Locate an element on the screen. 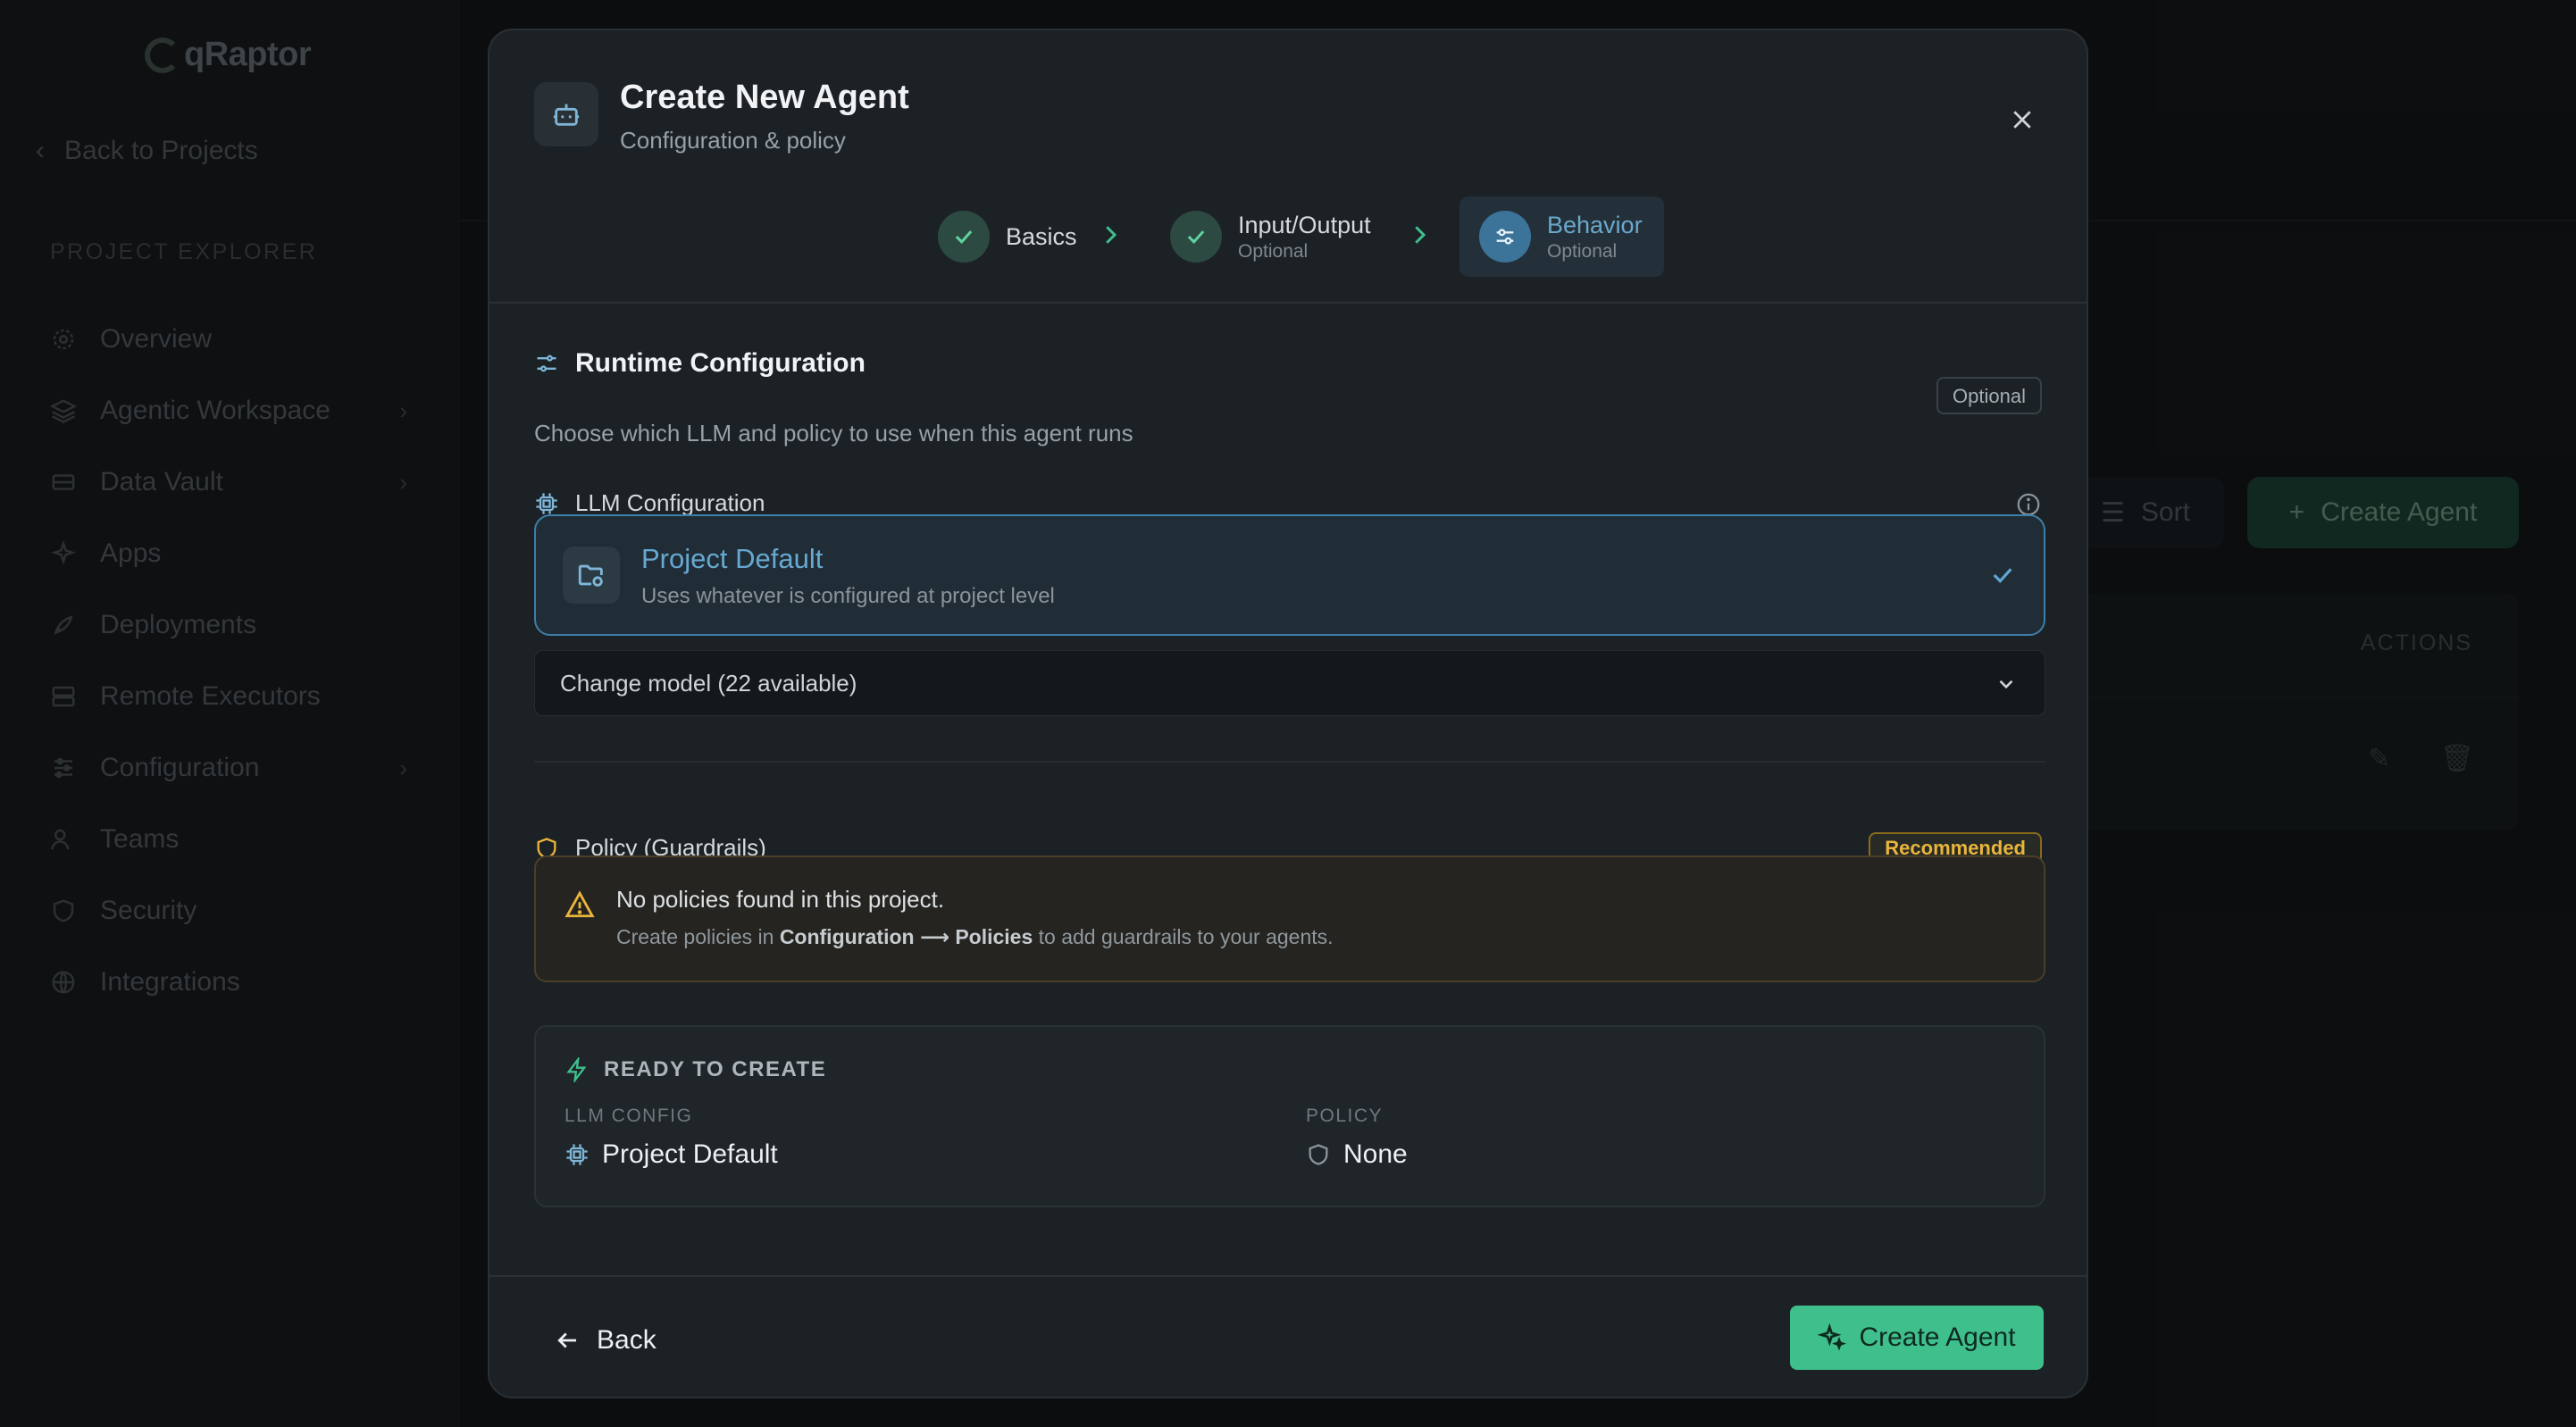 Image resolution: width=2576 pixels, height=1427 pixels. modal-footer: Back Create Agent is located at coordinates (1288, 1336).